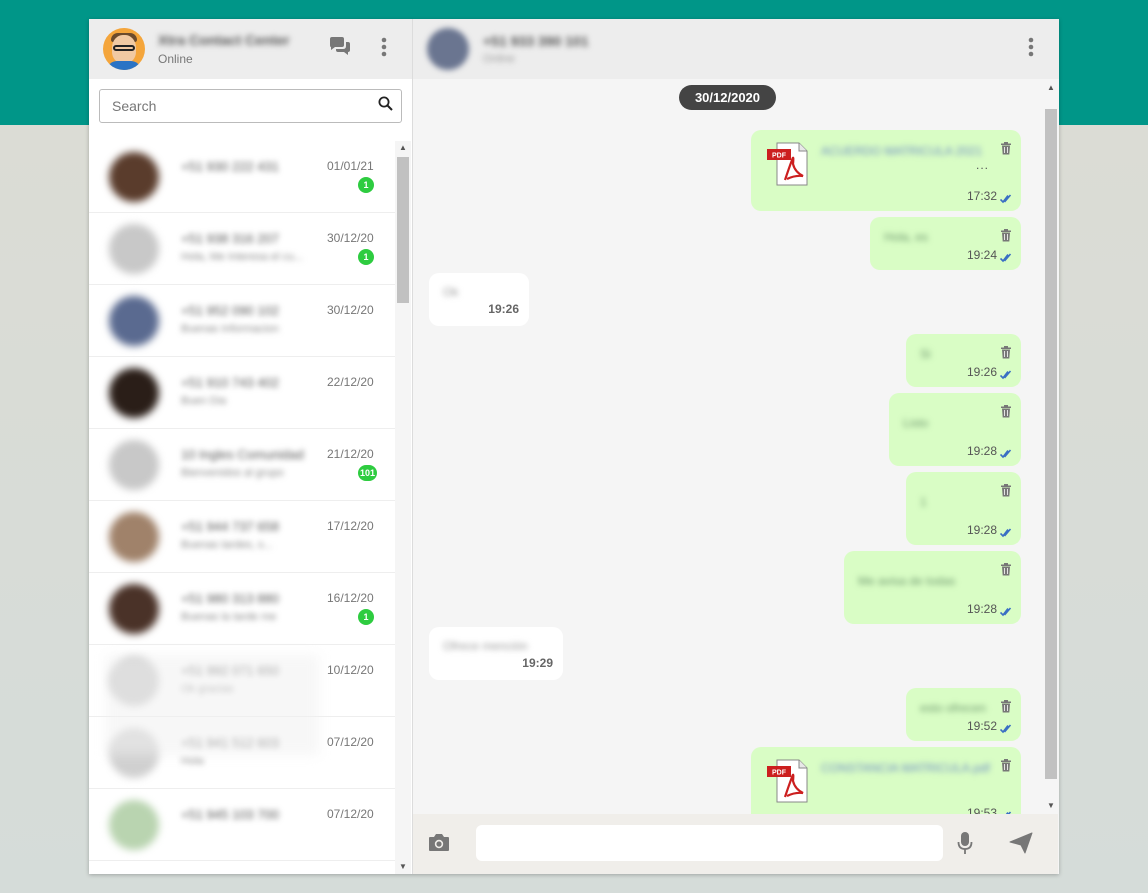 This screenshot has height=893, width=1148. What do you see at coordinates (923, 502) in the screenshot?
I see `message-text: 1` at bounding box center [923, 502].